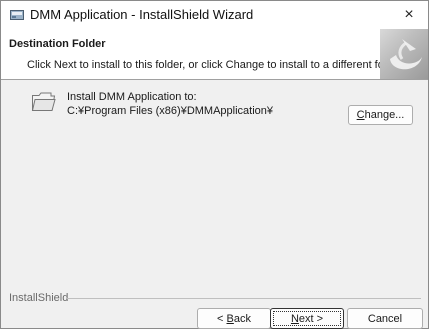 The width and height of the screenshot is (429, 329). What do you see at coordinates (230, 318) in the screenshot?
I see `back-mnemonic: B` at bounding box center [230, 318].